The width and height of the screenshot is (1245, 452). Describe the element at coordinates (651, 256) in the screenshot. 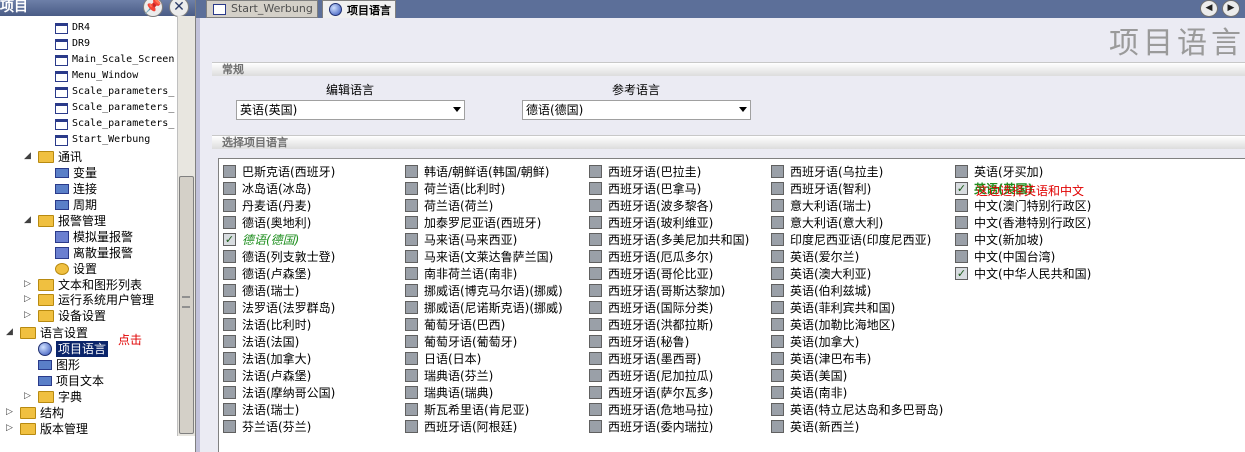

I see `language-option: 西班牙语(厄瓜多尔)` at that location.